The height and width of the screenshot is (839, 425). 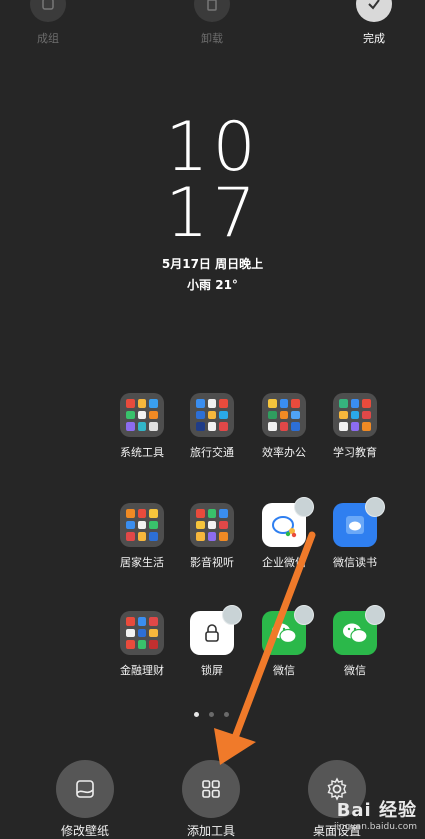 What do you see at coordinates (142, 452) in the screenshot?
I see `folder-label: 系统工具` at bounding box center [142, 452].